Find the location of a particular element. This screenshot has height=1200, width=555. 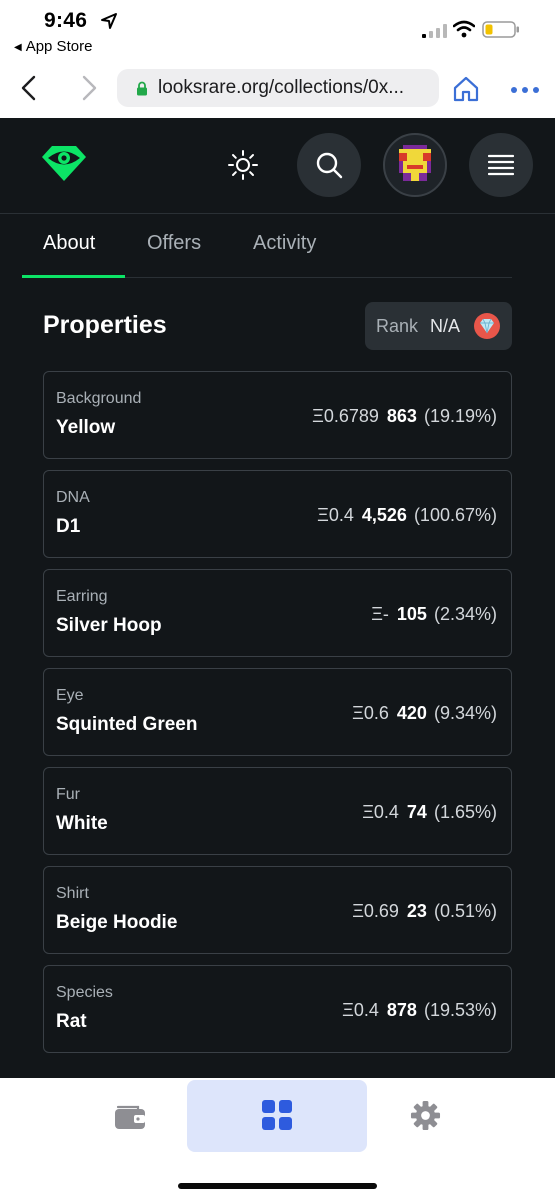

property-stats: Ξ0.4 4,526 (100.67%) is located at coordinates (407, 515).